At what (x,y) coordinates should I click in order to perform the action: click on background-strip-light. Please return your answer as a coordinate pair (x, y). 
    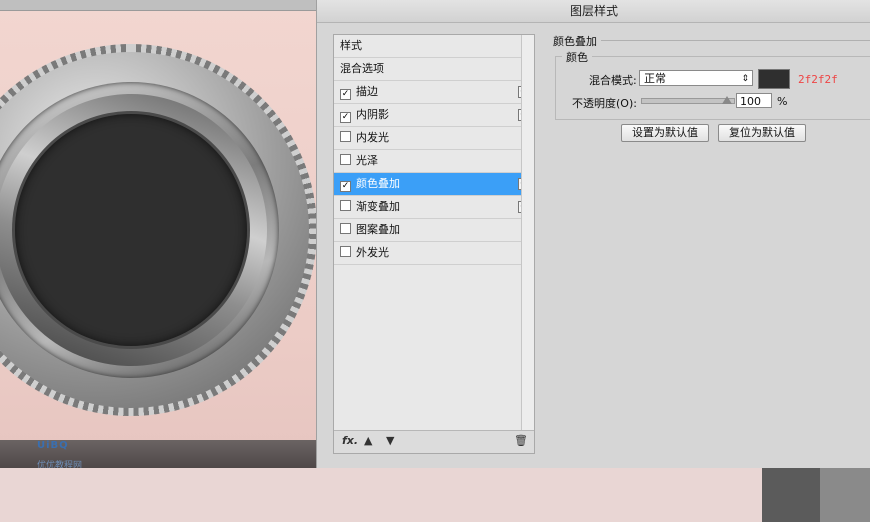
    Looking at the image, I should click on (845, 495).